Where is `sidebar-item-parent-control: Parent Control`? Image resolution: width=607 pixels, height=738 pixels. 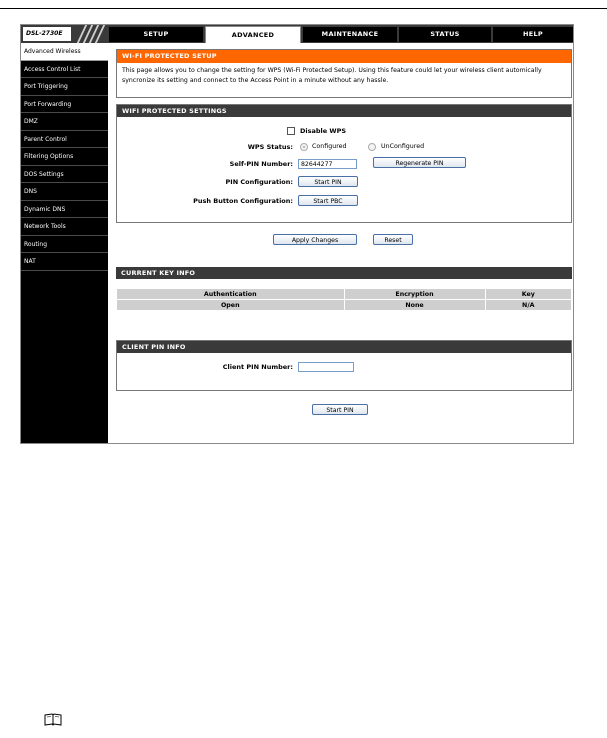
sidebar-item-parent-control: Parent Control is located at coordinates (64, 139).